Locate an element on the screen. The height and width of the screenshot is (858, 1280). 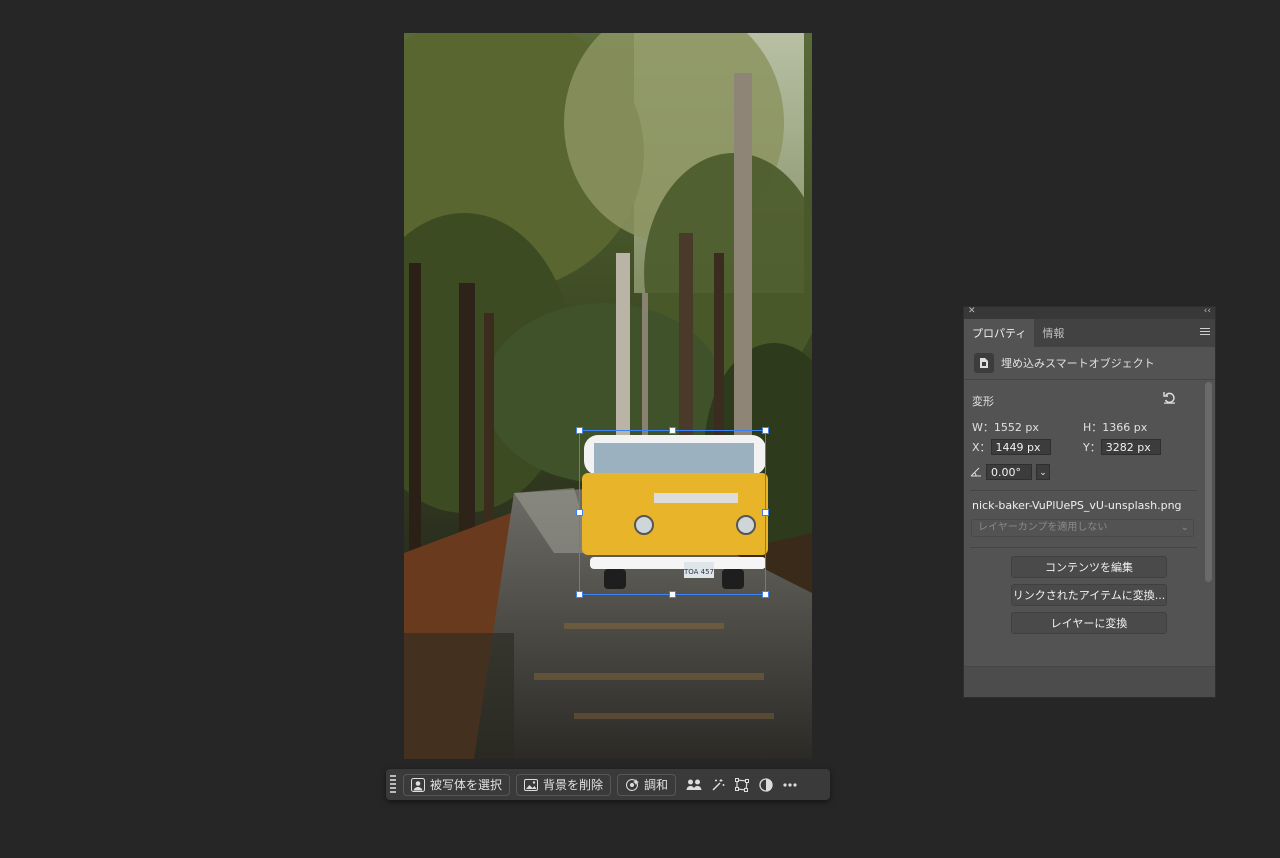
handle-bottom-right is located at coordinates (765, 594).